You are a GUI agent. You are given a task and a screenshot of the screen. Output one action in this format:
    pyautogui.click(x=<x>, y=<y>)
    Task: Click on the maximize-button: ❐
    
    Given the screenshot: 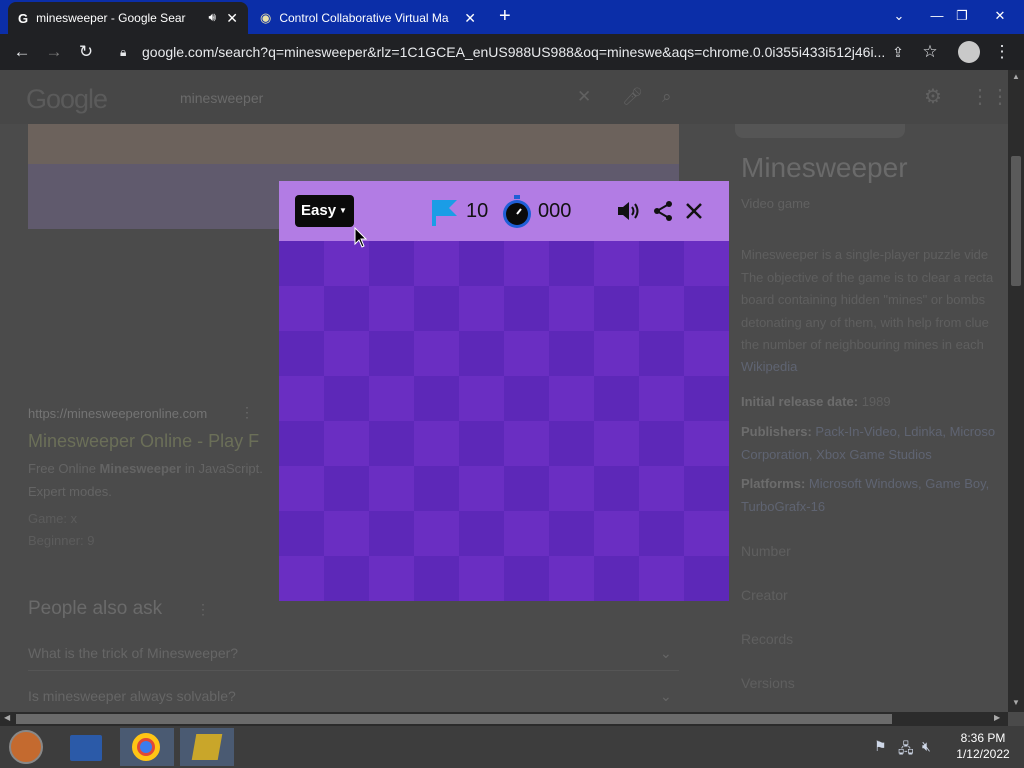 What is the action you would take?
    pyautogui.click(x=962, y=16)
    